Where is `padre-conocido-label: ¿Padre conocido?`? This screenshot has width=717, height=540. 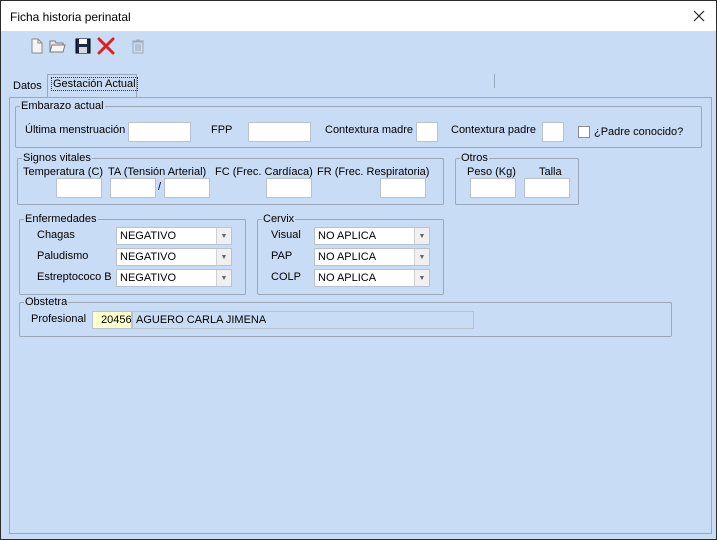
padre-conocido-label: ¿Padre conocido? is located at coordinates (639, 132).